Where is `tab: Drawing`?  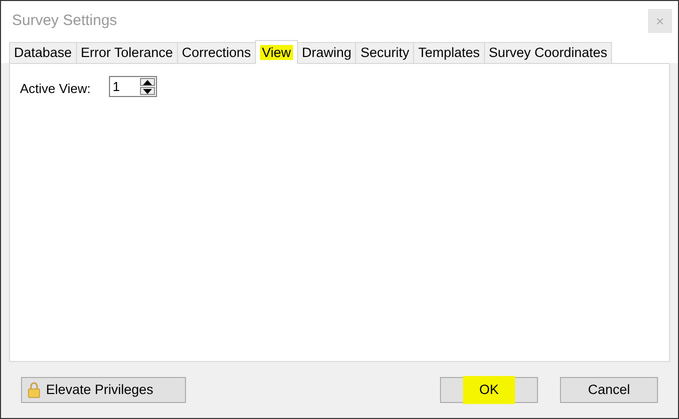 tab: Drawing is located at coordinates (326, 52).